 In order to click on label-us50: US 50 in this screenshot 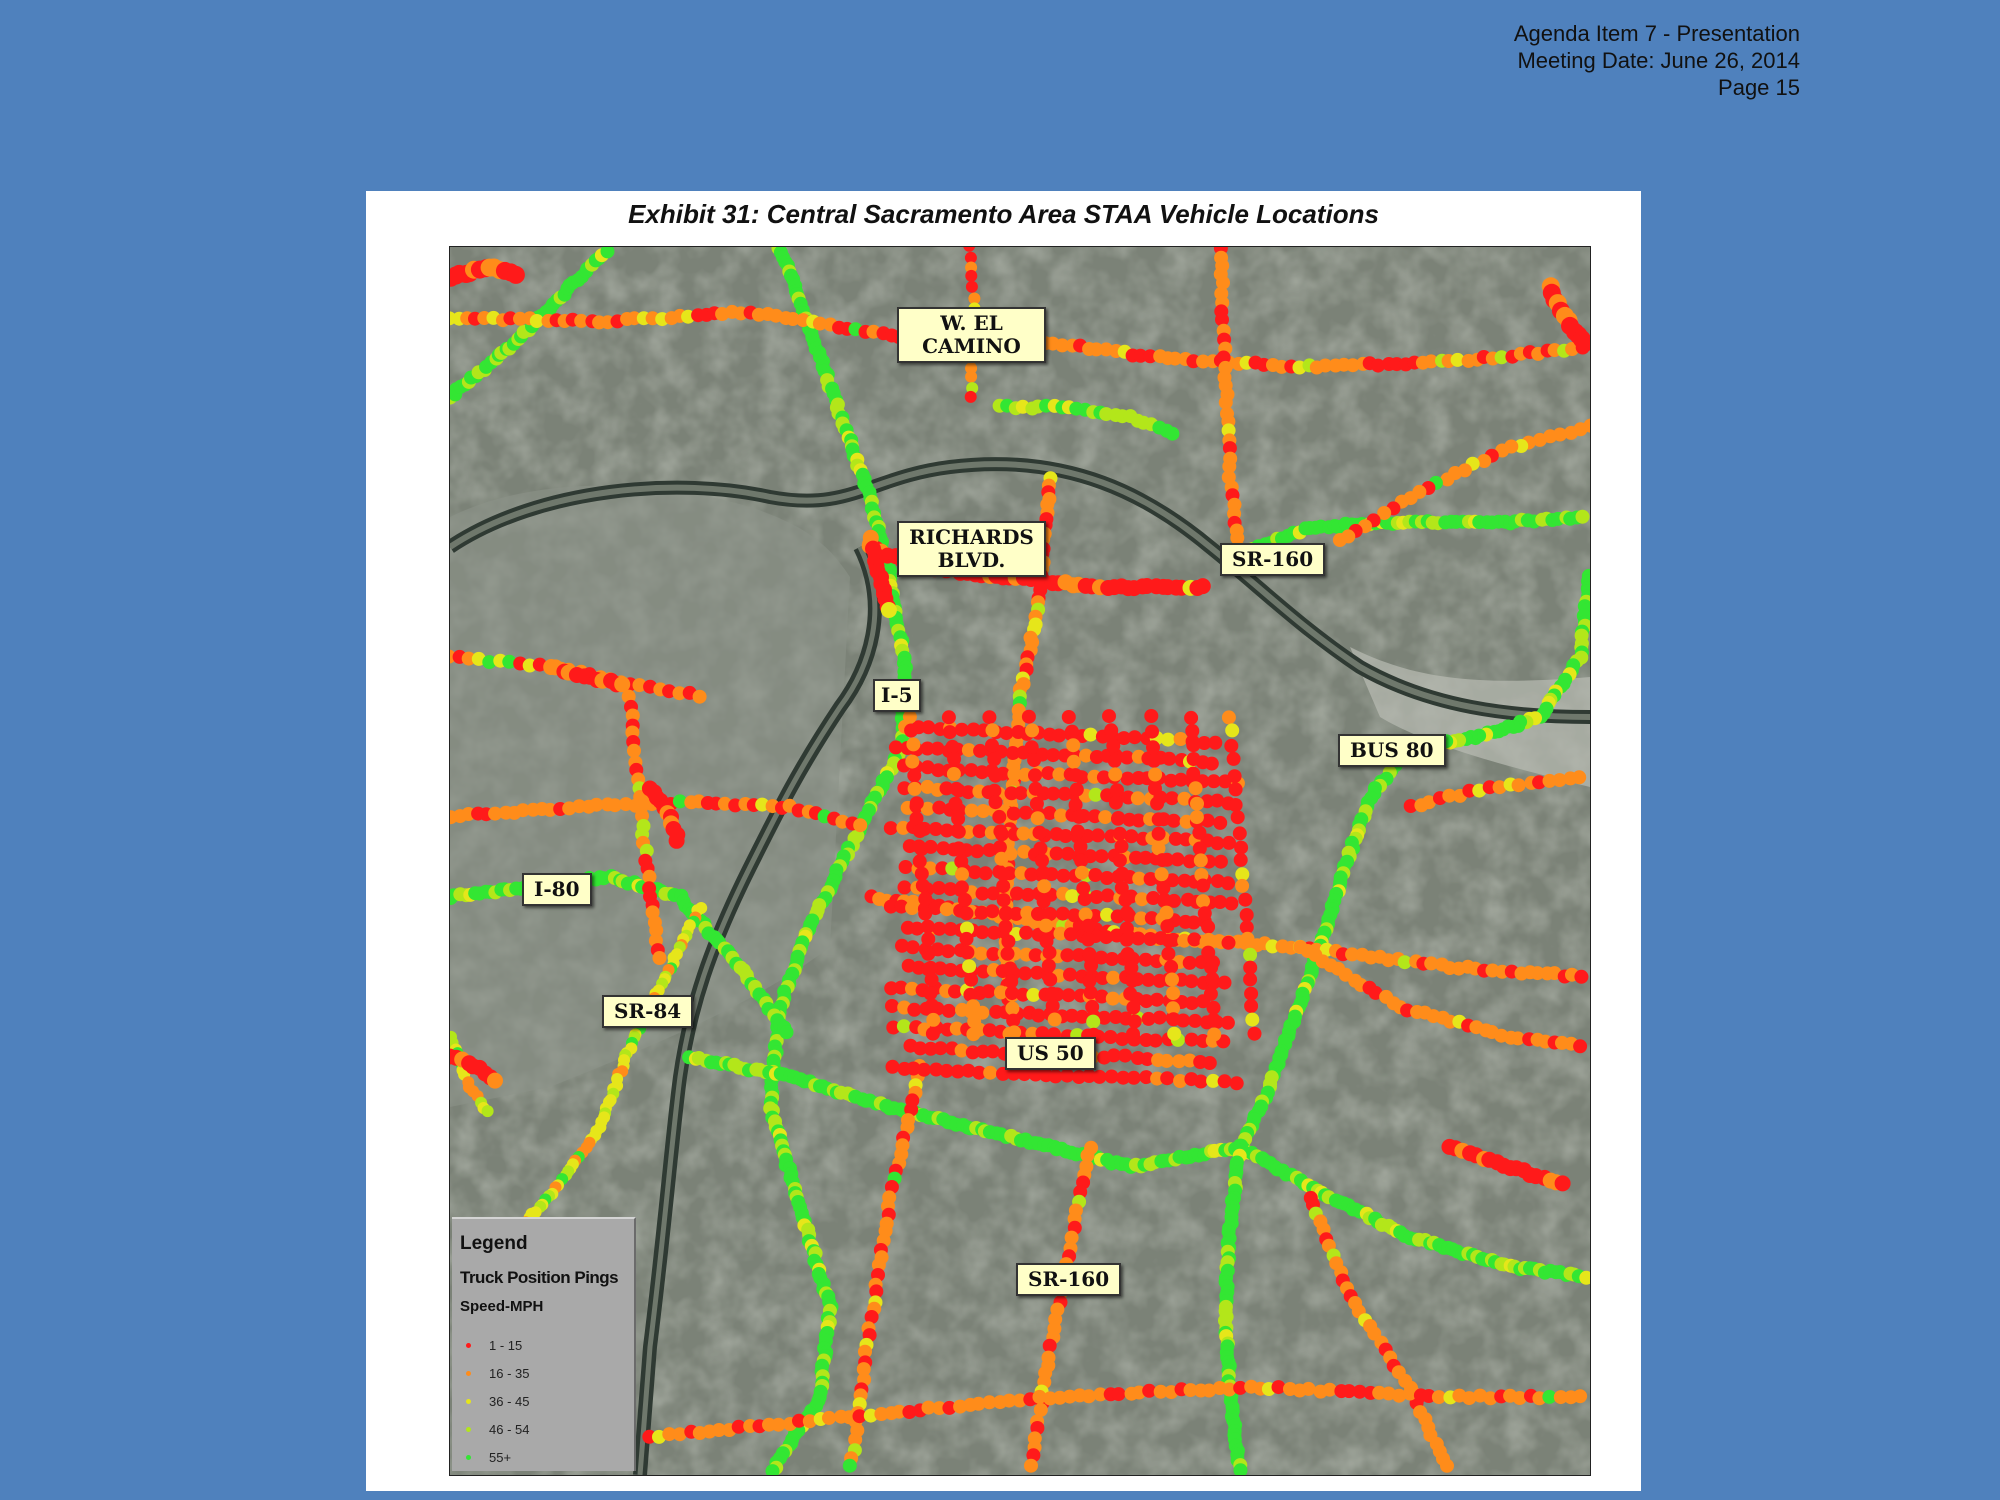, I will do `click(1050, 1053)`.